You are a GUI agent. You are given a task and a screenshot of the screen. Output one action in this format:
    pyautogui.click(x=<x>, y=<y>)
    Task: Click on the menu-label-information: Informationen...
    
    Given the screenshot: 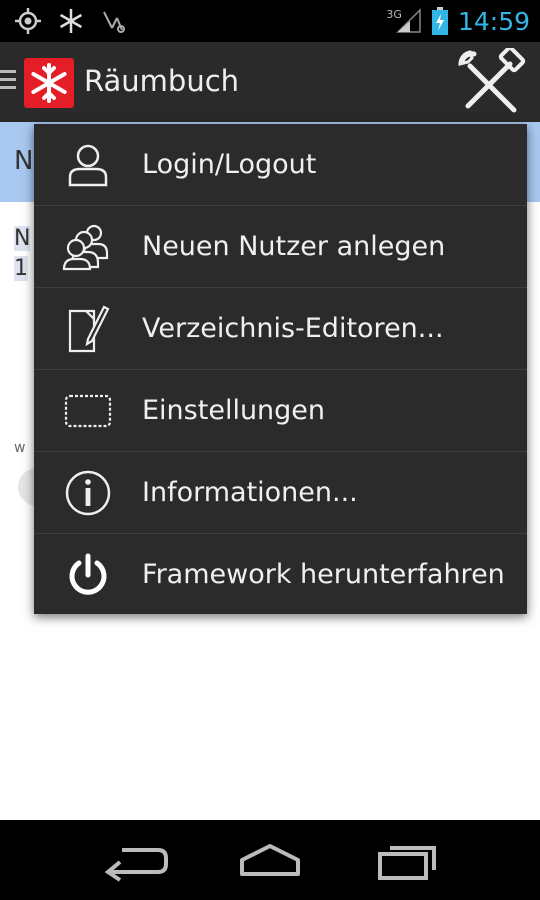 What is the action you would take?
    pyautogui.click(x=250, y=492)
    